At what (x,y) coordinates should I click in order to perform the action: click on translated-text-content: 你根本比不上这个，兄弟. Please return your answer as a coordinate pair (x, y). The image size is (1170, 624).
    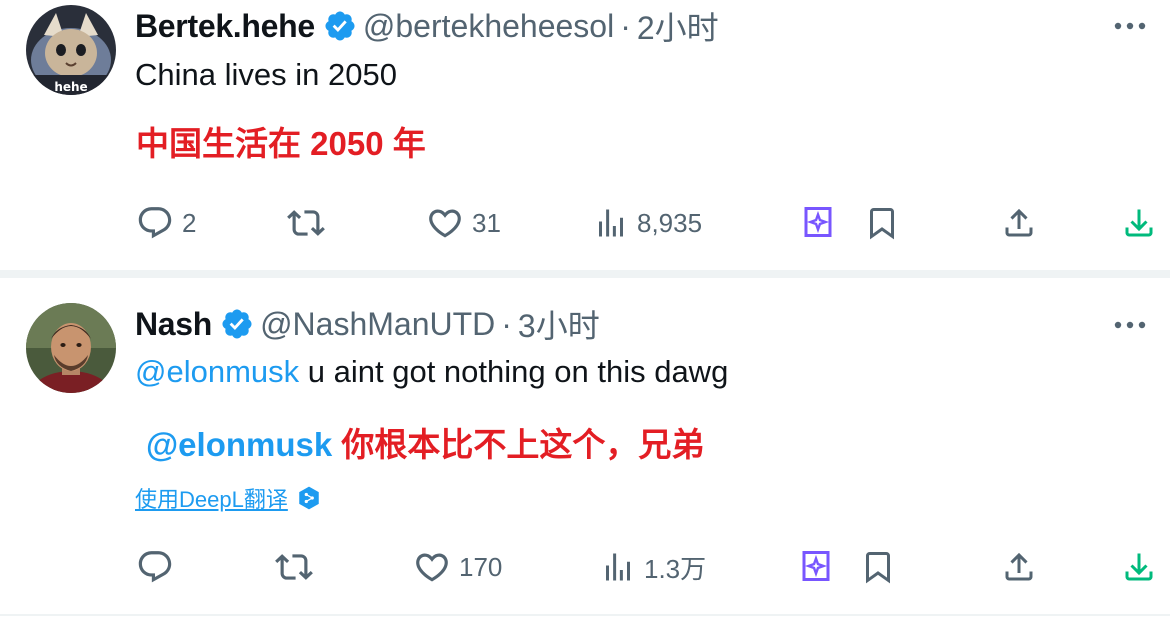
    Looking at the image, I should click on (523, 444).